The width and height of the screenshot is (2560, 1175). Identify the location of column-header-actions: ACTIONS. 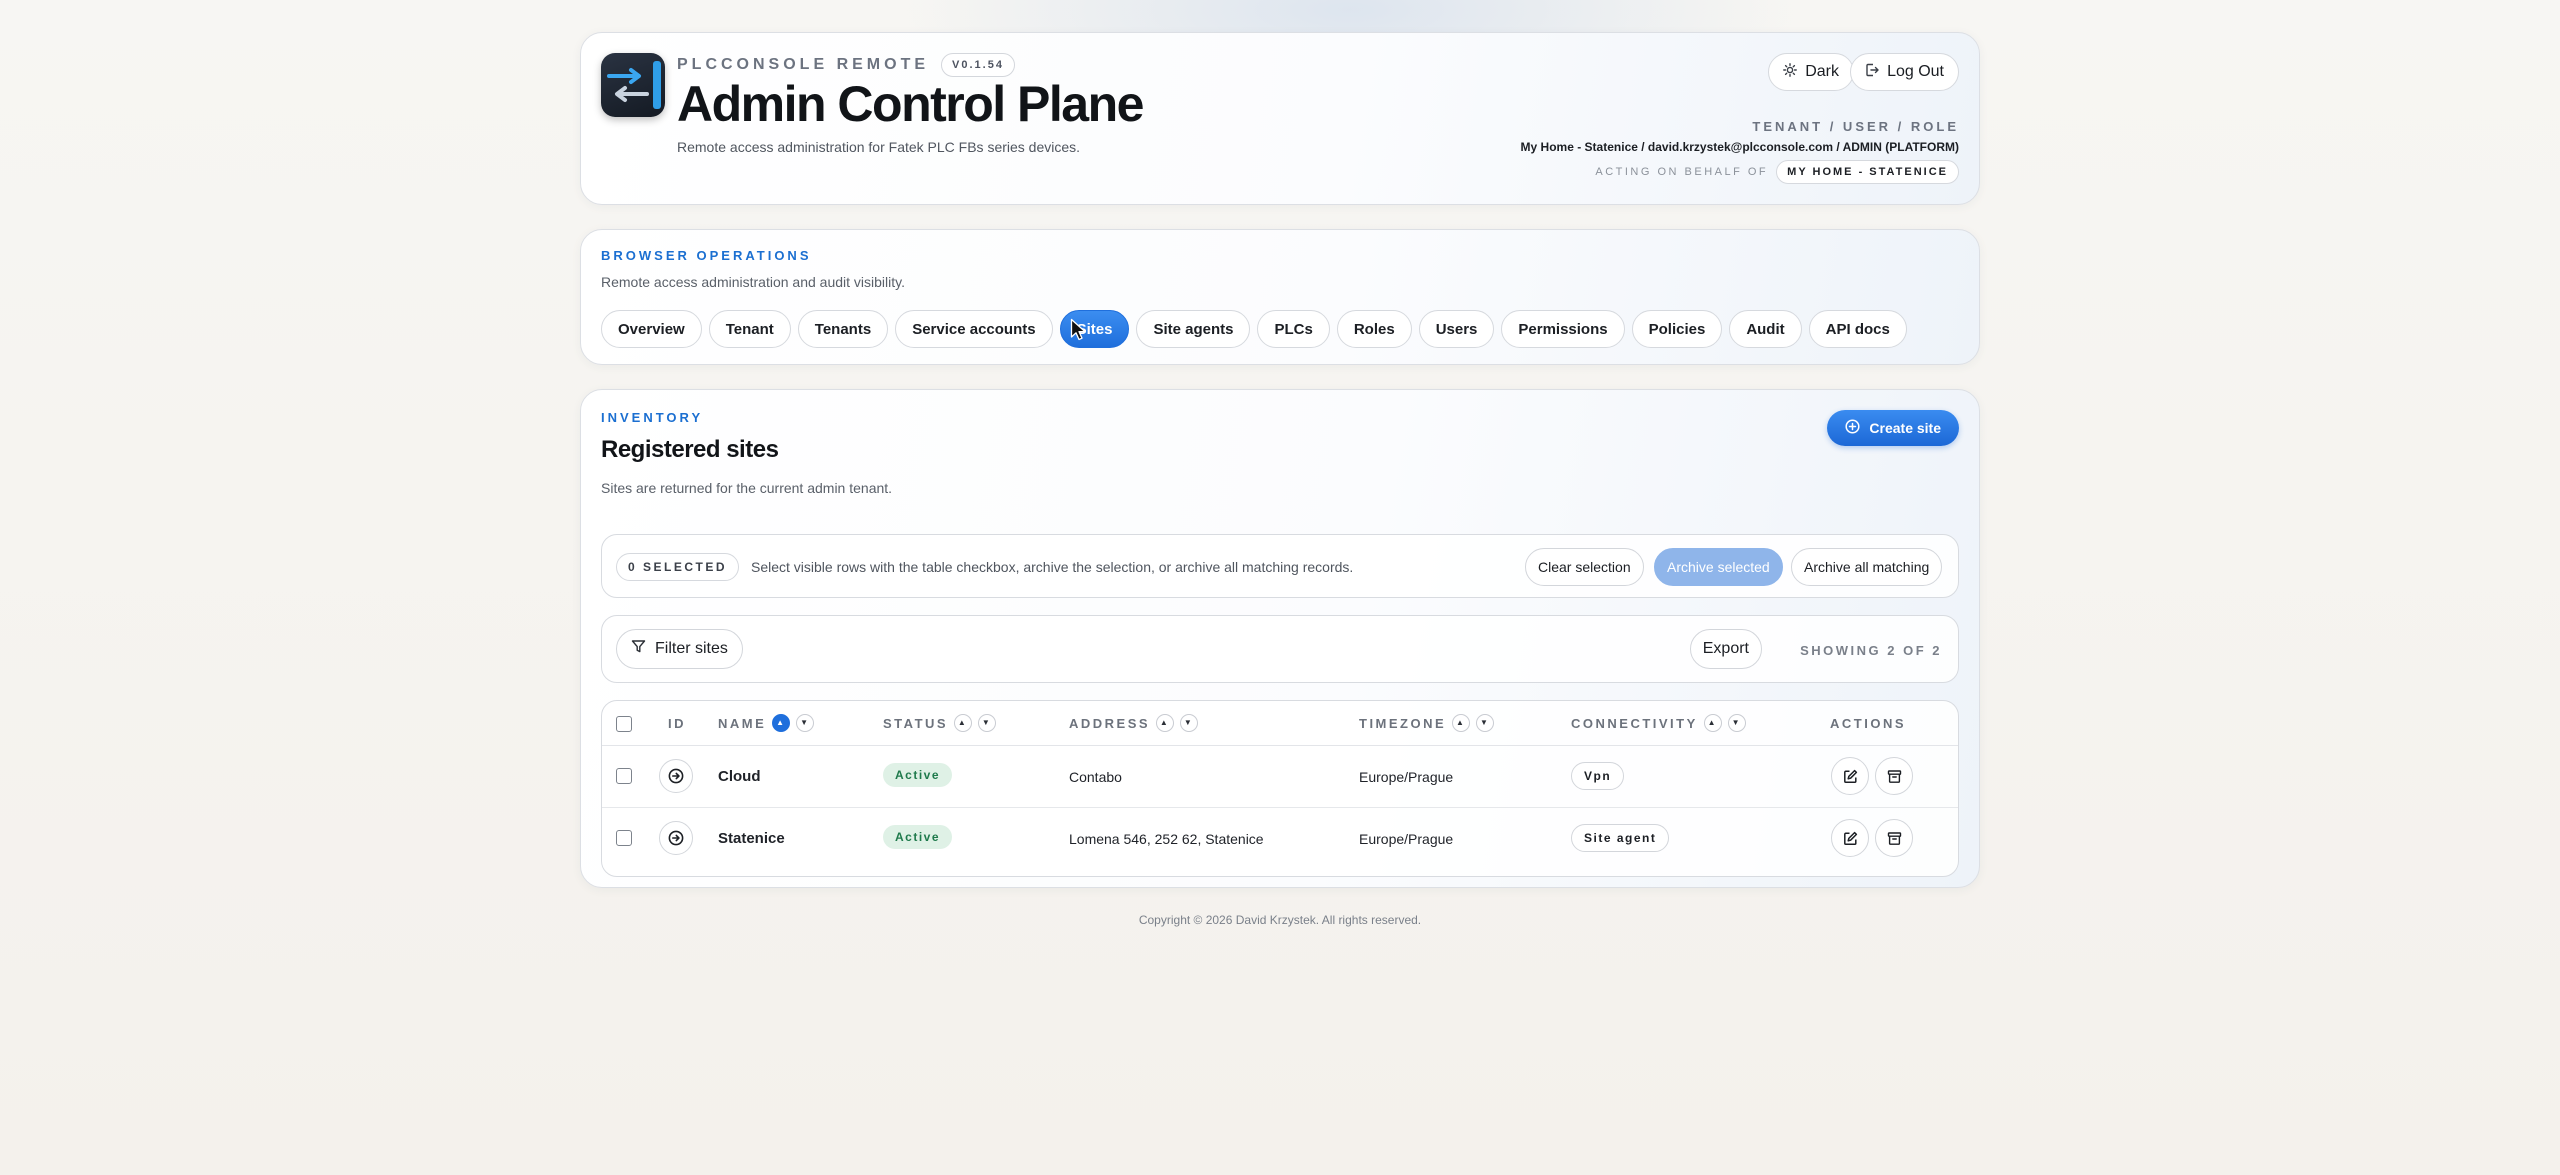
(1868, 723).